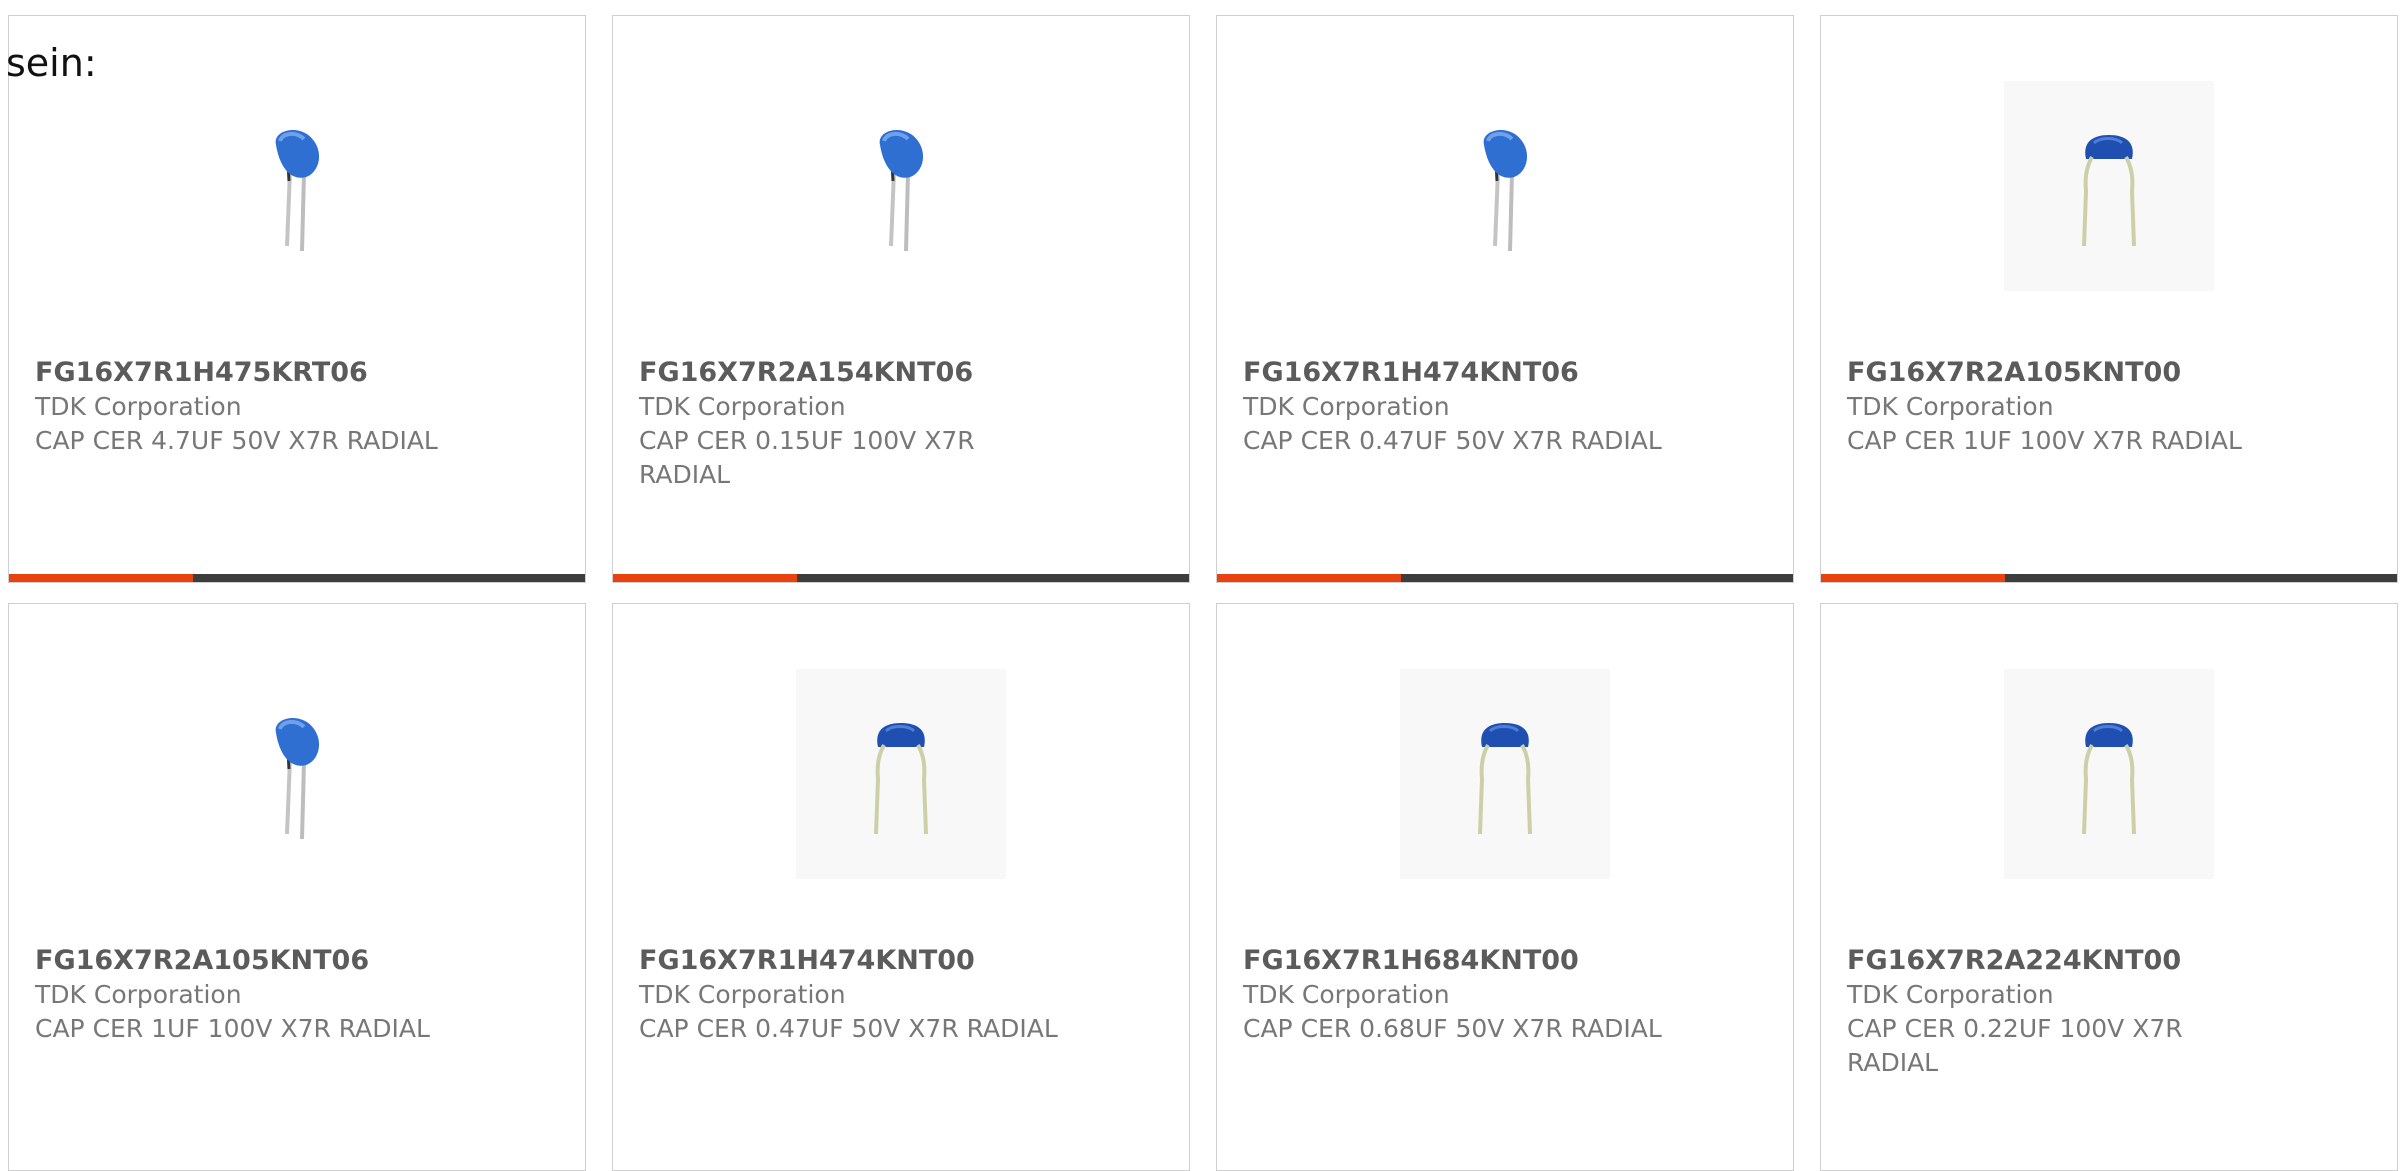 The width and height of the screenshot is (2400, 1171). What do you see at coordinates (1505, 373) in the screenshot?
I see `part-number: FG16X7R1H474KNT06` at bounding box center [1505, 373].